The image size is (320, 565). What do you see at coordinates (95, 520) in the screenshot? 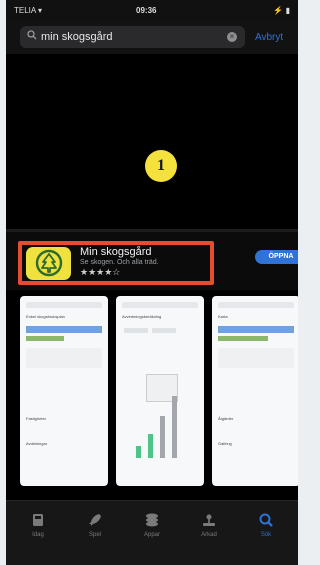
I see `rocket-icon` at bounding box center [95, 520].